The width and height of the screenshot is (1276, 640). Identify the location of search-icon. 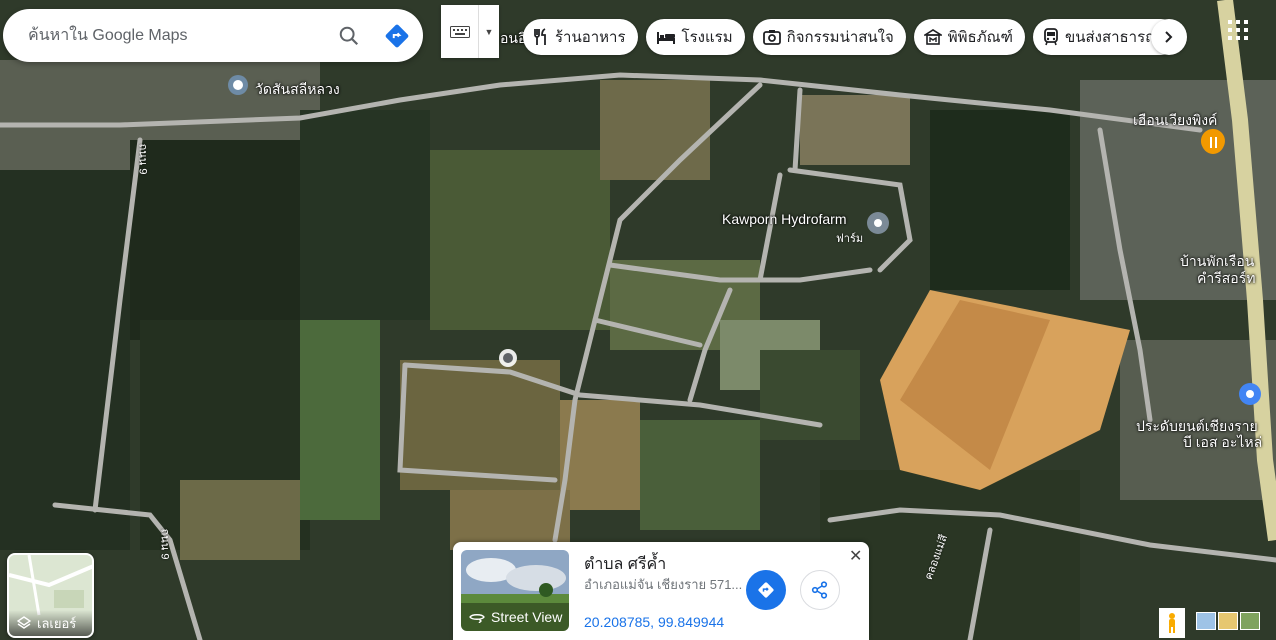
(349, 36).